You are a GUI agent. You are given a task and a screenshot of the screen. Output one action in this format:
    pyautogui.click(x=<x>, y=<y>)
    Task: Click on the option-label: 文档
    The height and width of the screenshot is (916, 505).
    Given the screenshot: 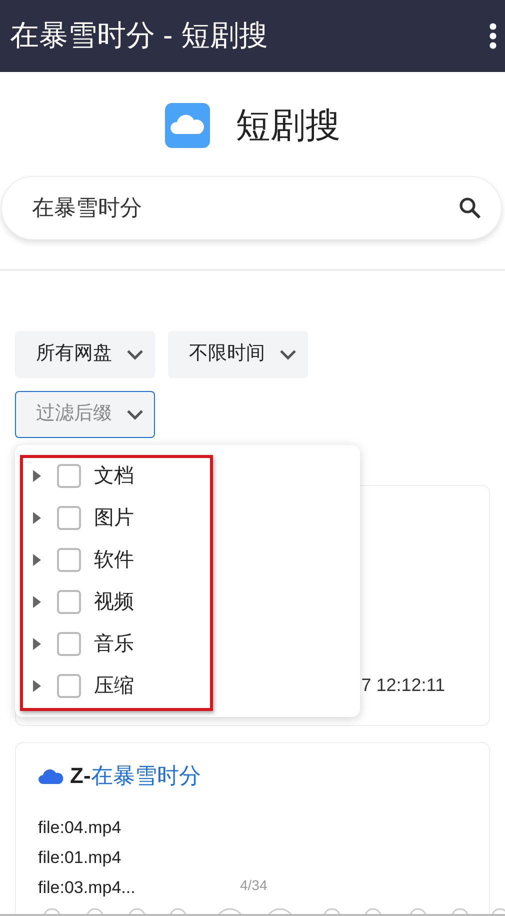 What is the action you would take?
    pyautogui.click(x=114, y=476)
    